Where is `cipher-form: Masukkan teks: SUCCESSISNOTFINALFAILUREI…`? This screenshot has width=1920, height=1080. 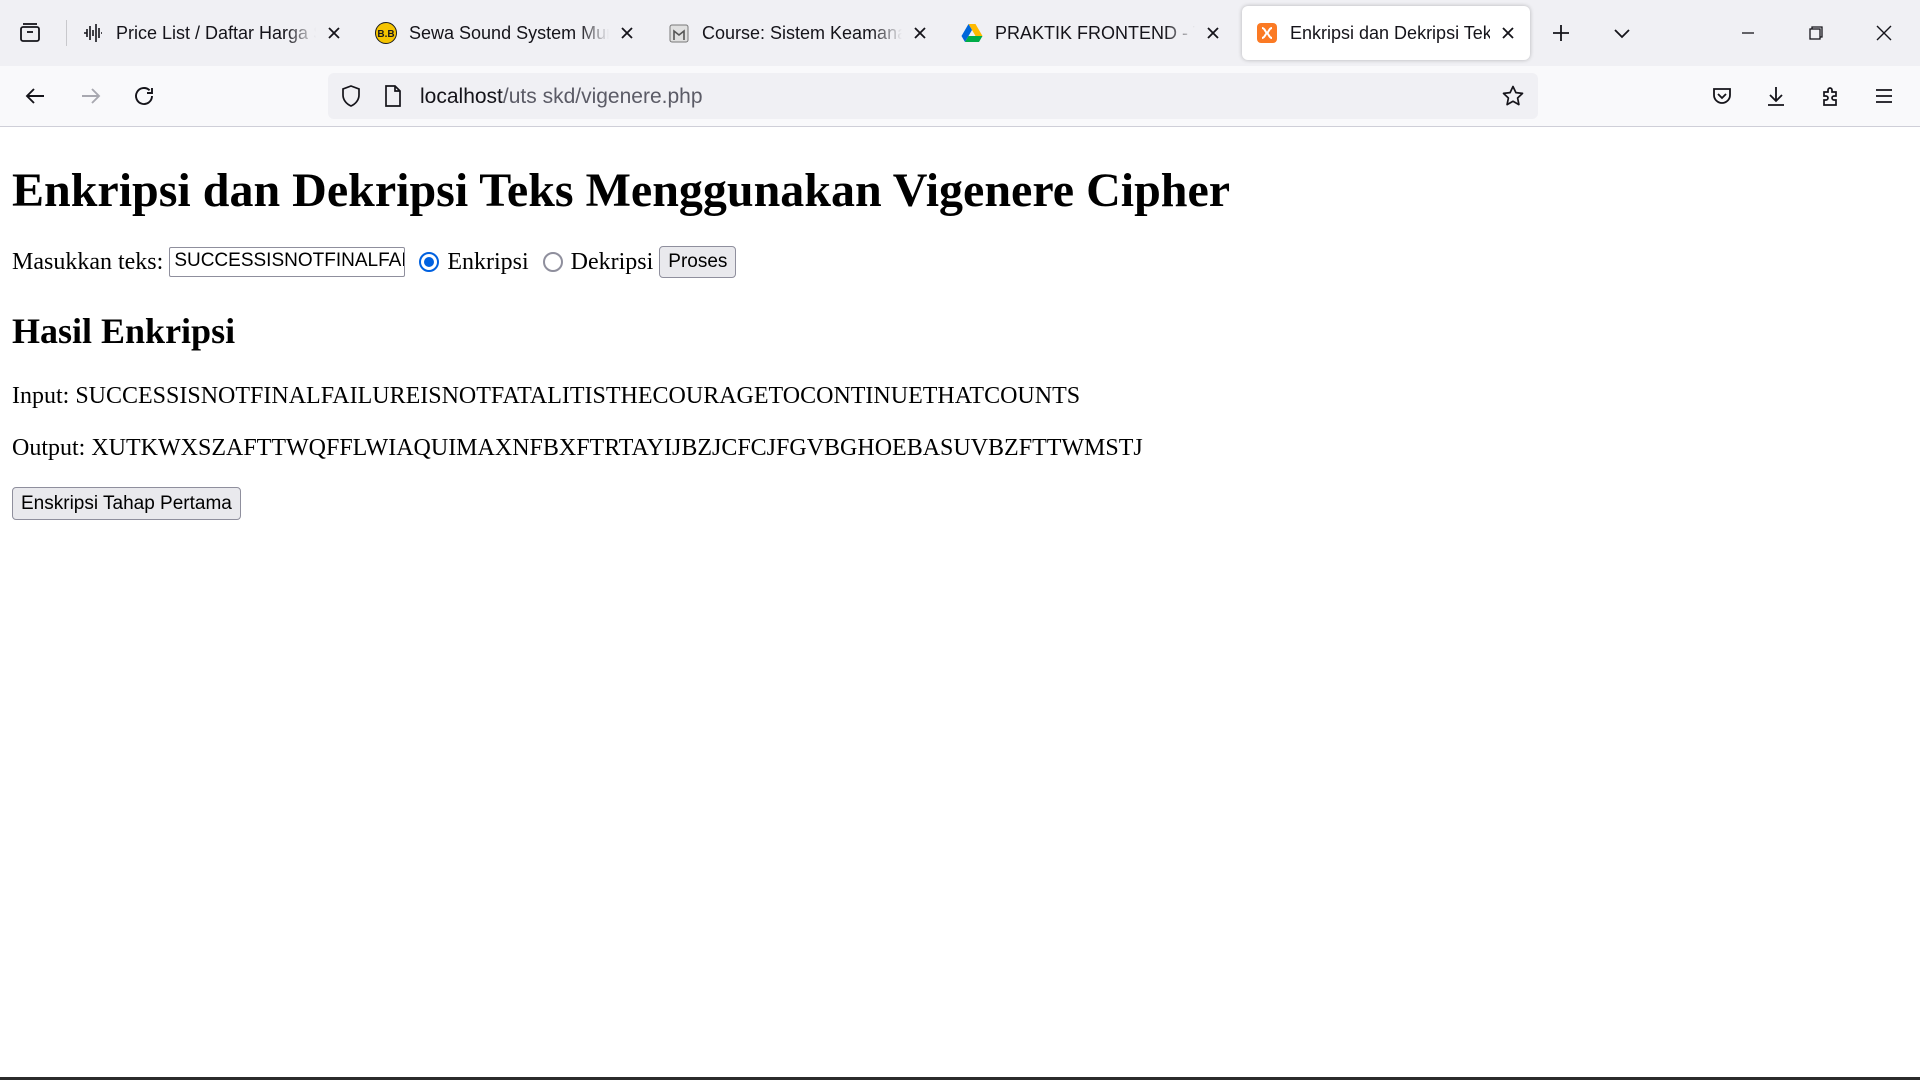 cipher-form: Masukkan teks: SUCCESSISNOTFINALFAILUREI… is located at coordinates (374, 262).